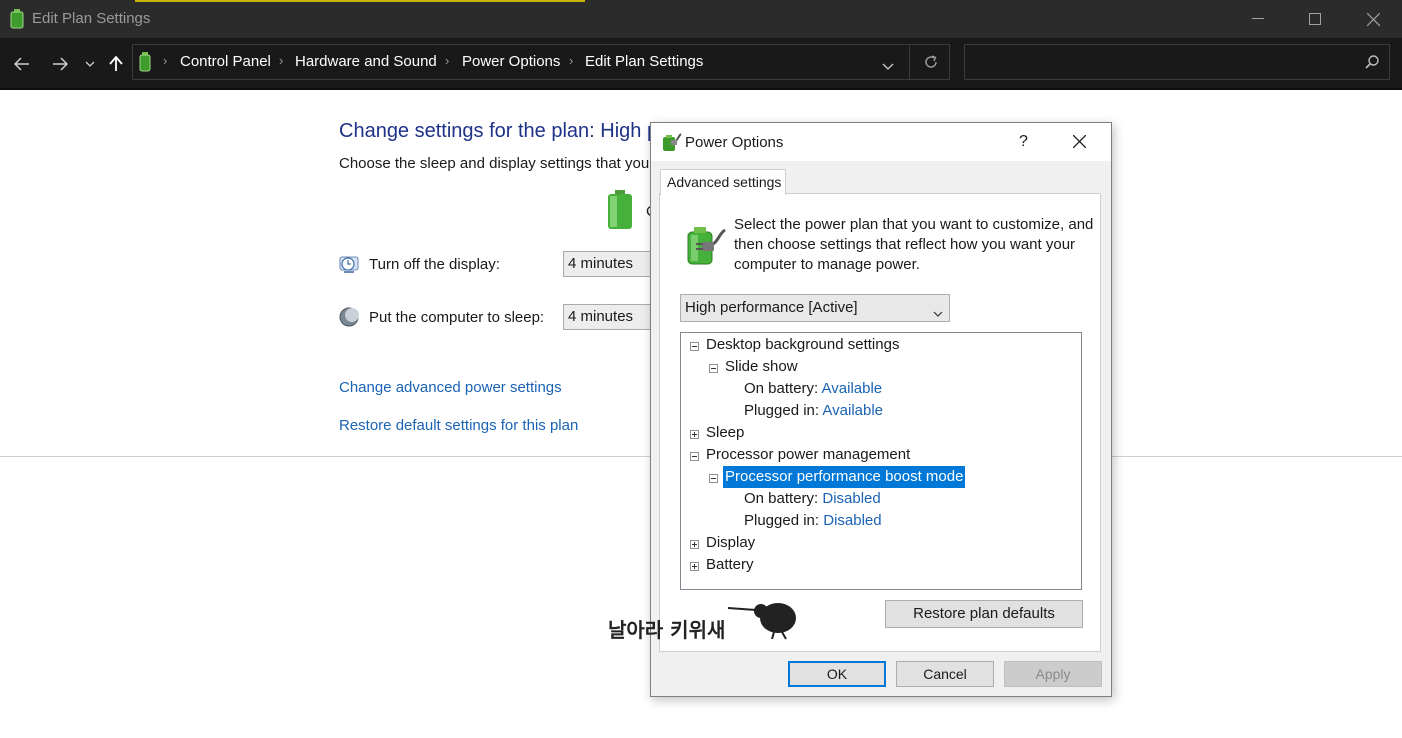  What do you see at coordinates (349, 319) in the screenshot?
I see `moon-icon` at bounding box center [349, 319].